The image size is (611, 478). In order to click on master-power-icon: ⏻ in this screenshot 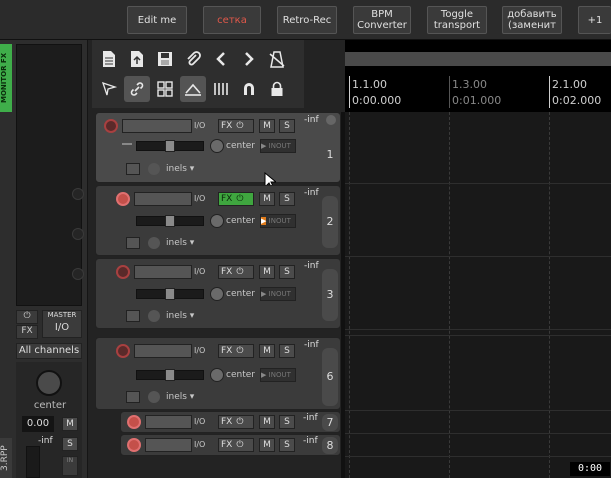, I will do `click(27, 317)`.